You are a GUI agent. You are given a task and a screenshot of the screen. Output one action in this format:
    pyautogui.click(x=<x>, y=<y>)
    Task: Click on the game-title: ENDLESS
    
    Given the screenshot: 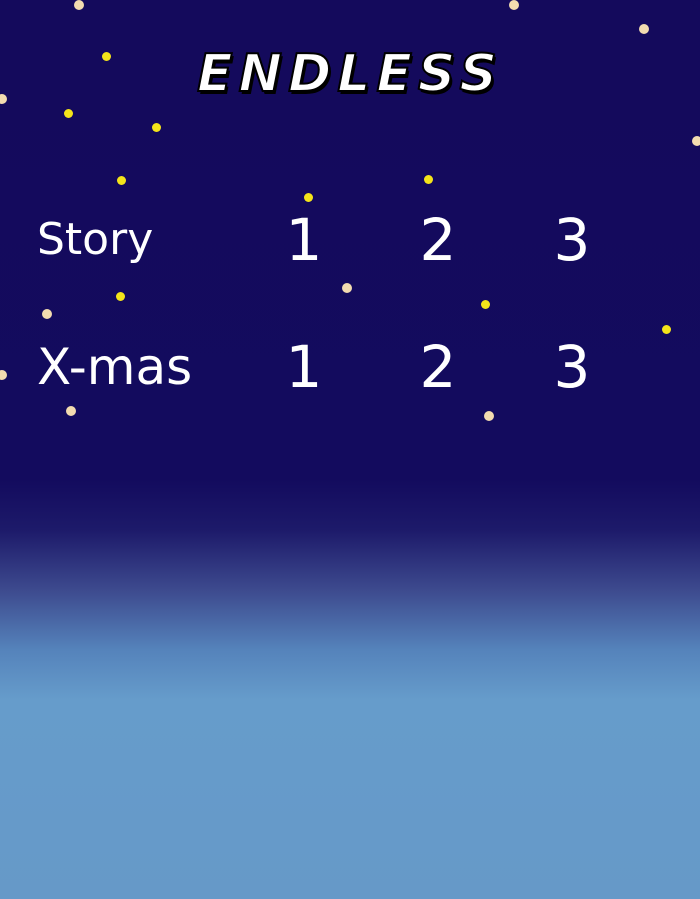 What is the action you would take?
    pyautogui.click(x=349, y=74)
    